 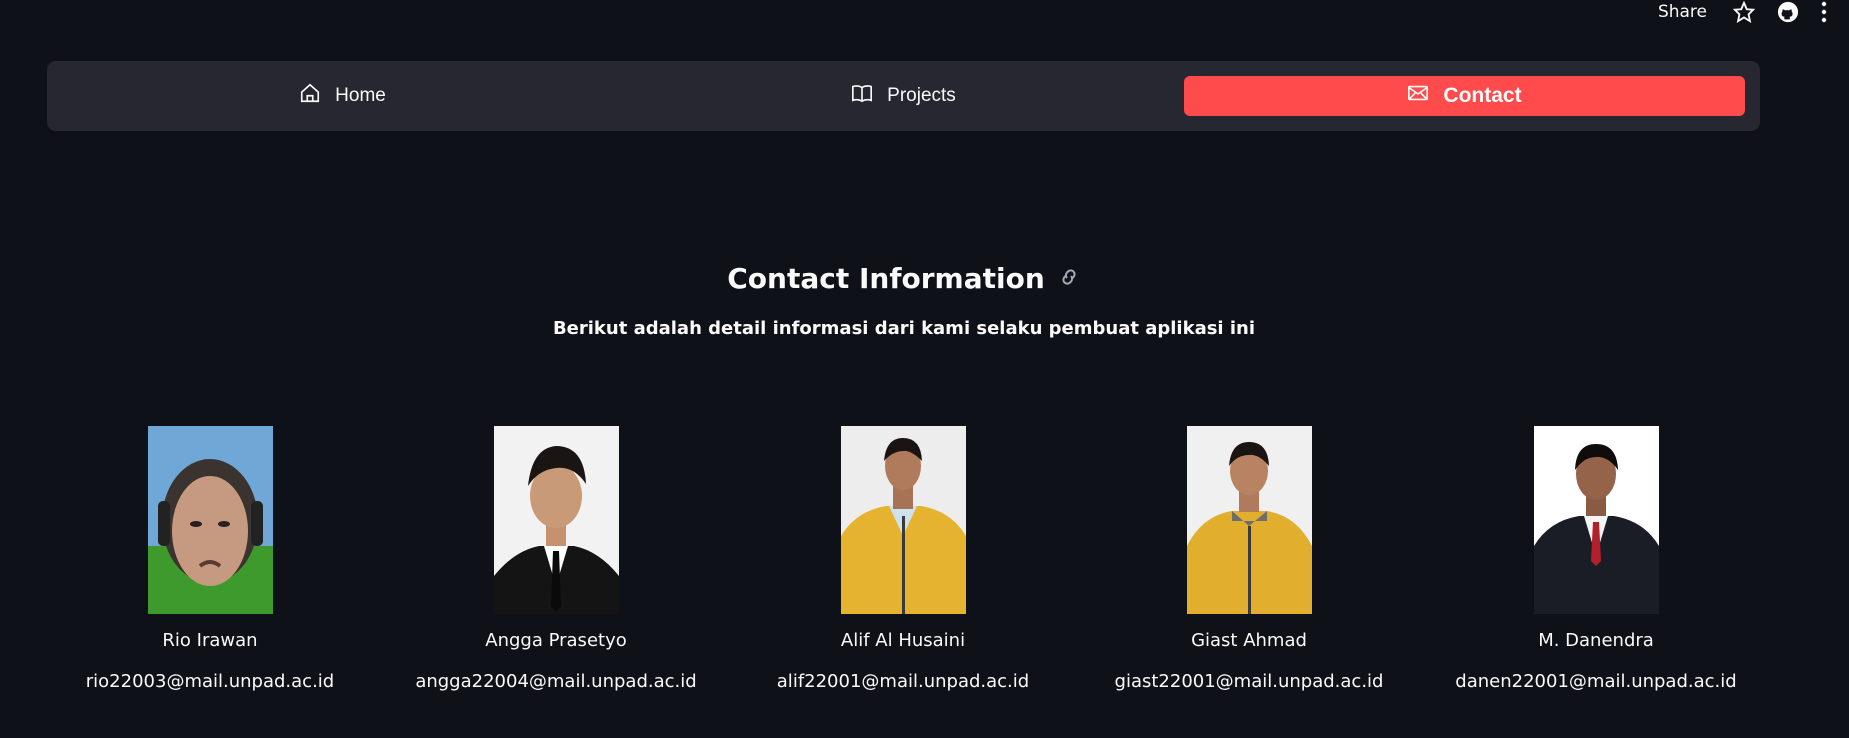 I want to click on nav-home-label: Home, so click(x=360, y=95).